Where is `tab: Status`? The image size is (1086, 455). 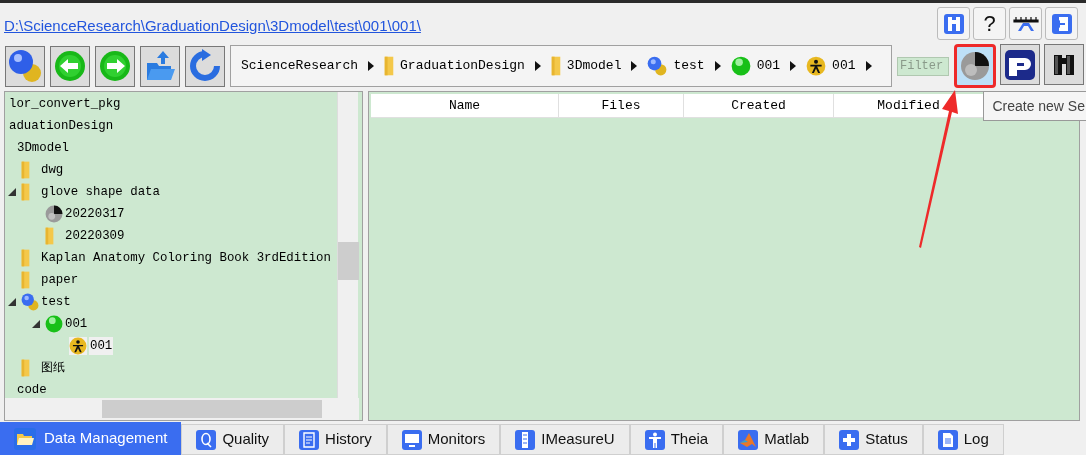
tab: Status is located at coordinates (873, 439).